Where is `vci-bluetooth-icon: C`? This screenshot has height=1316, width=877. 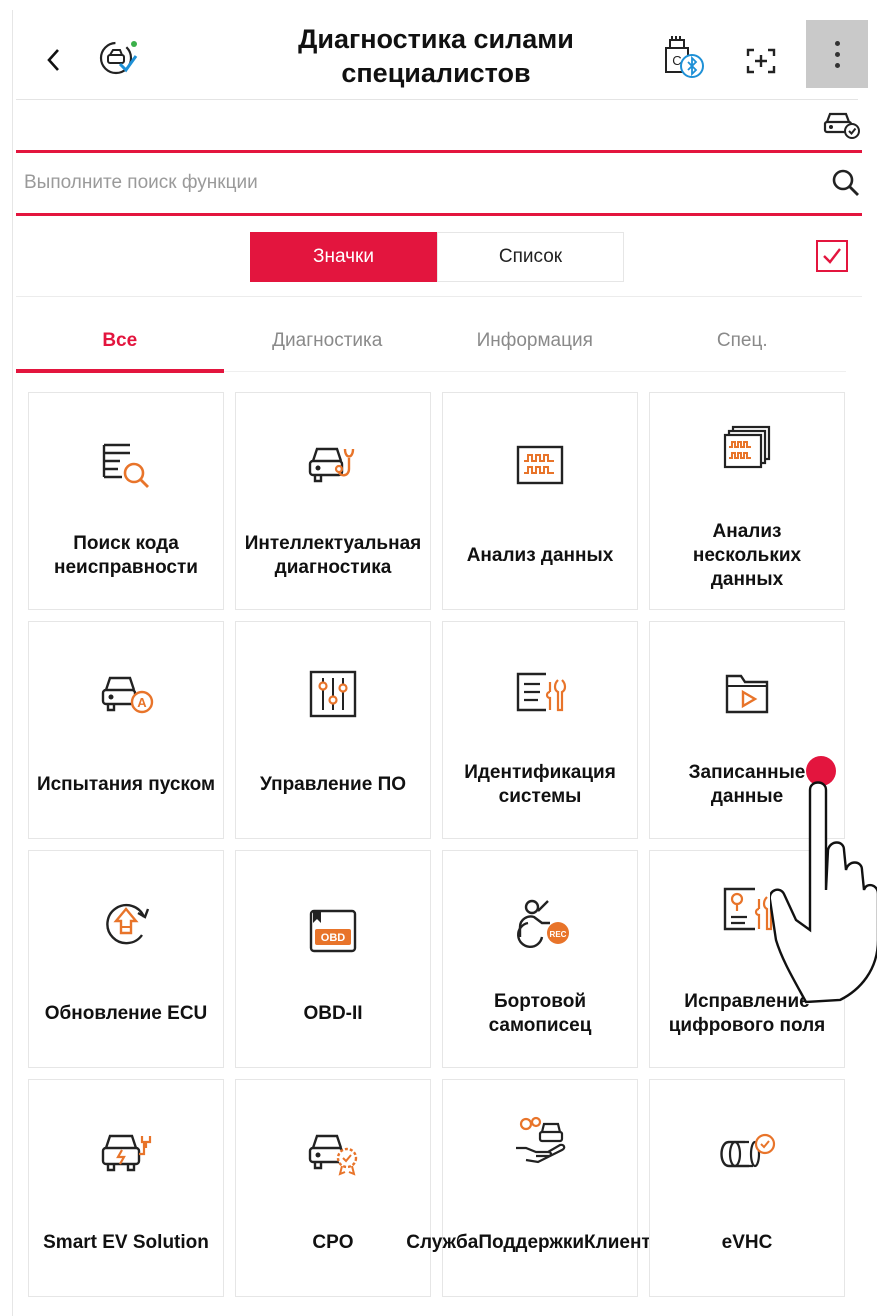
vci-bluetooth-icon: C is located at coordinates (684, 57).